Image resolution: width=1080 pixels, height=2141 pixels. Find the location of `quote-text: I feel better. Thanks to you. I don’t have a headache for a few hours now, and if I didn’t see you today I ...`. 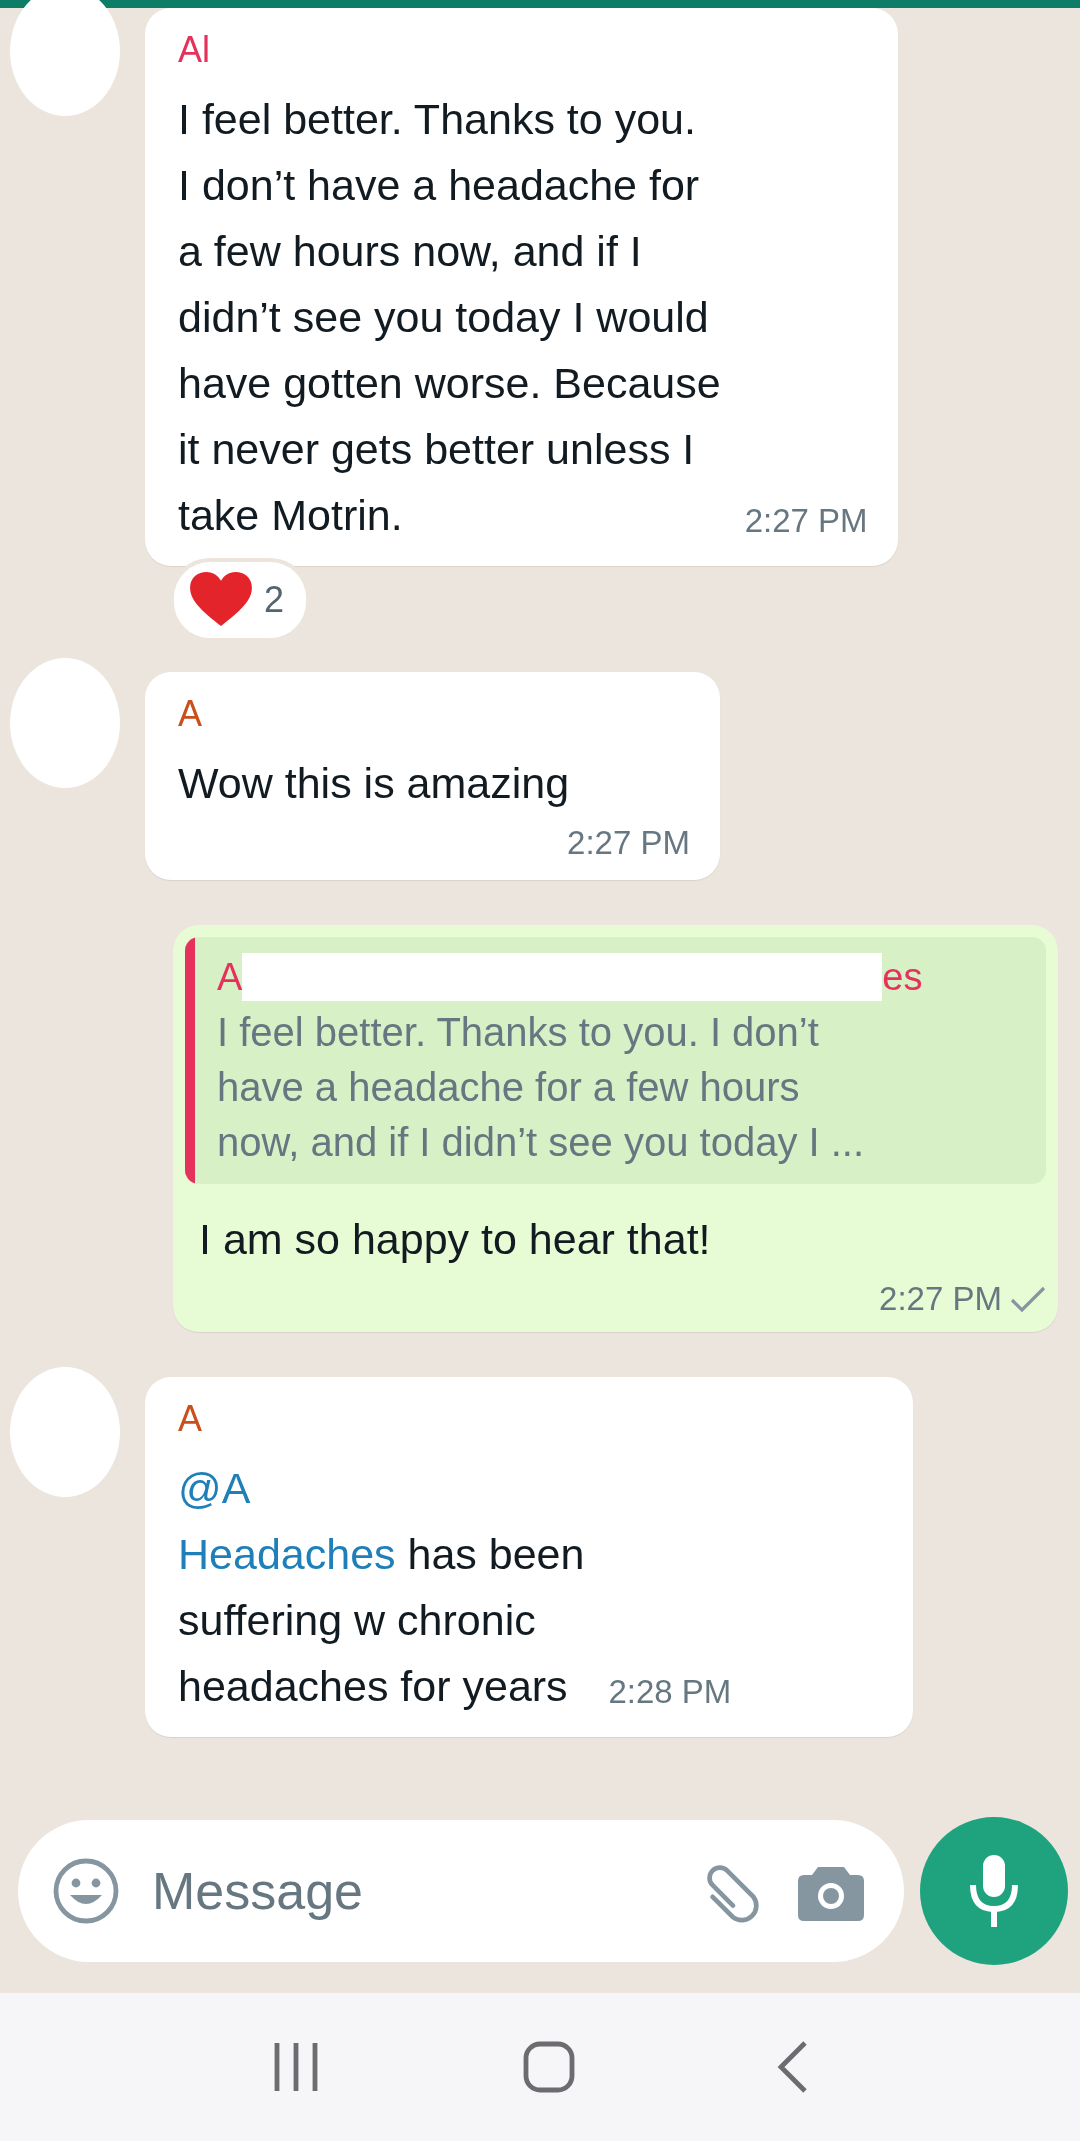

quote-text: I feel better. Thanks to you. I don’t have a headache for a few hours now, and if I didn’t see you today I ... is located at coordinates (541, 1087).